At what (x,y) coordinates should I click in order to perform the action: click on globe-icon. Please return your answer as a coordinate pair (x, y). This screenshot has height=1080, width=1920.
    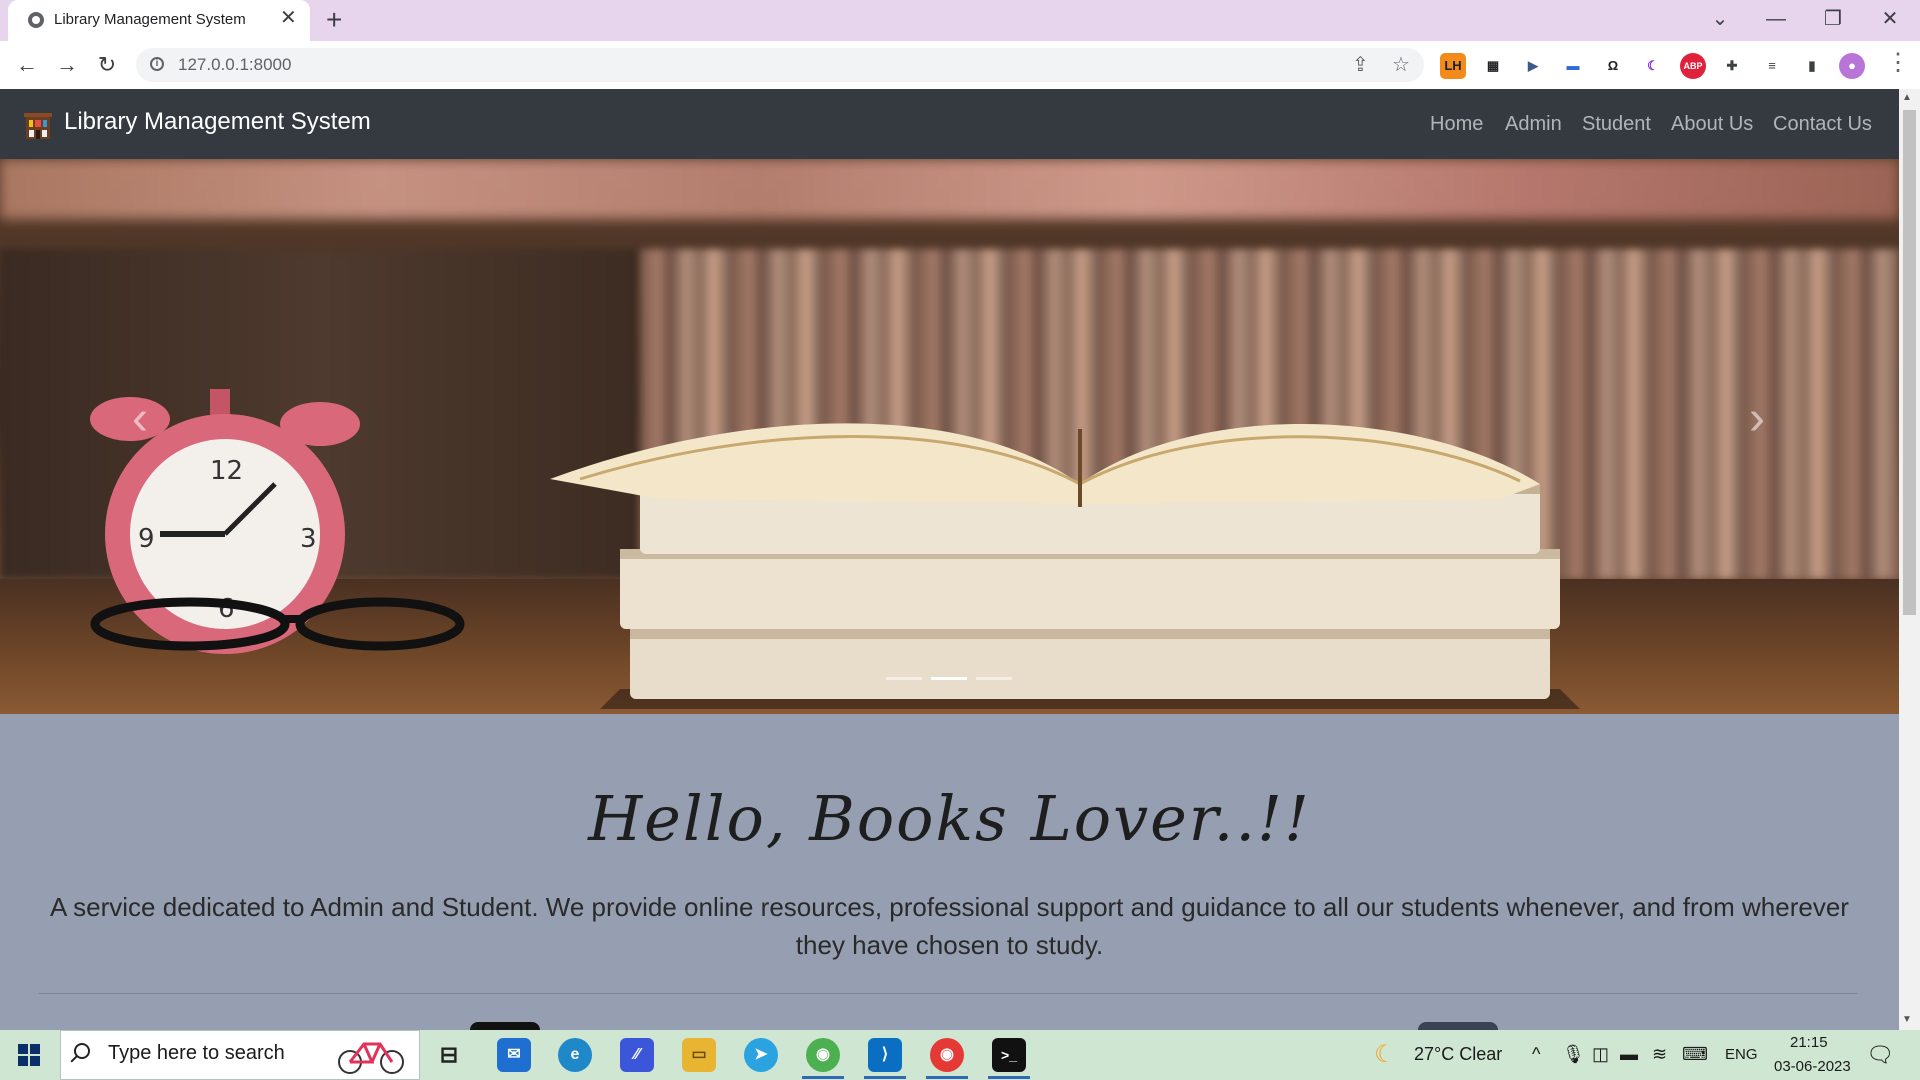
    Looking at the image, I should click on (36, 20).